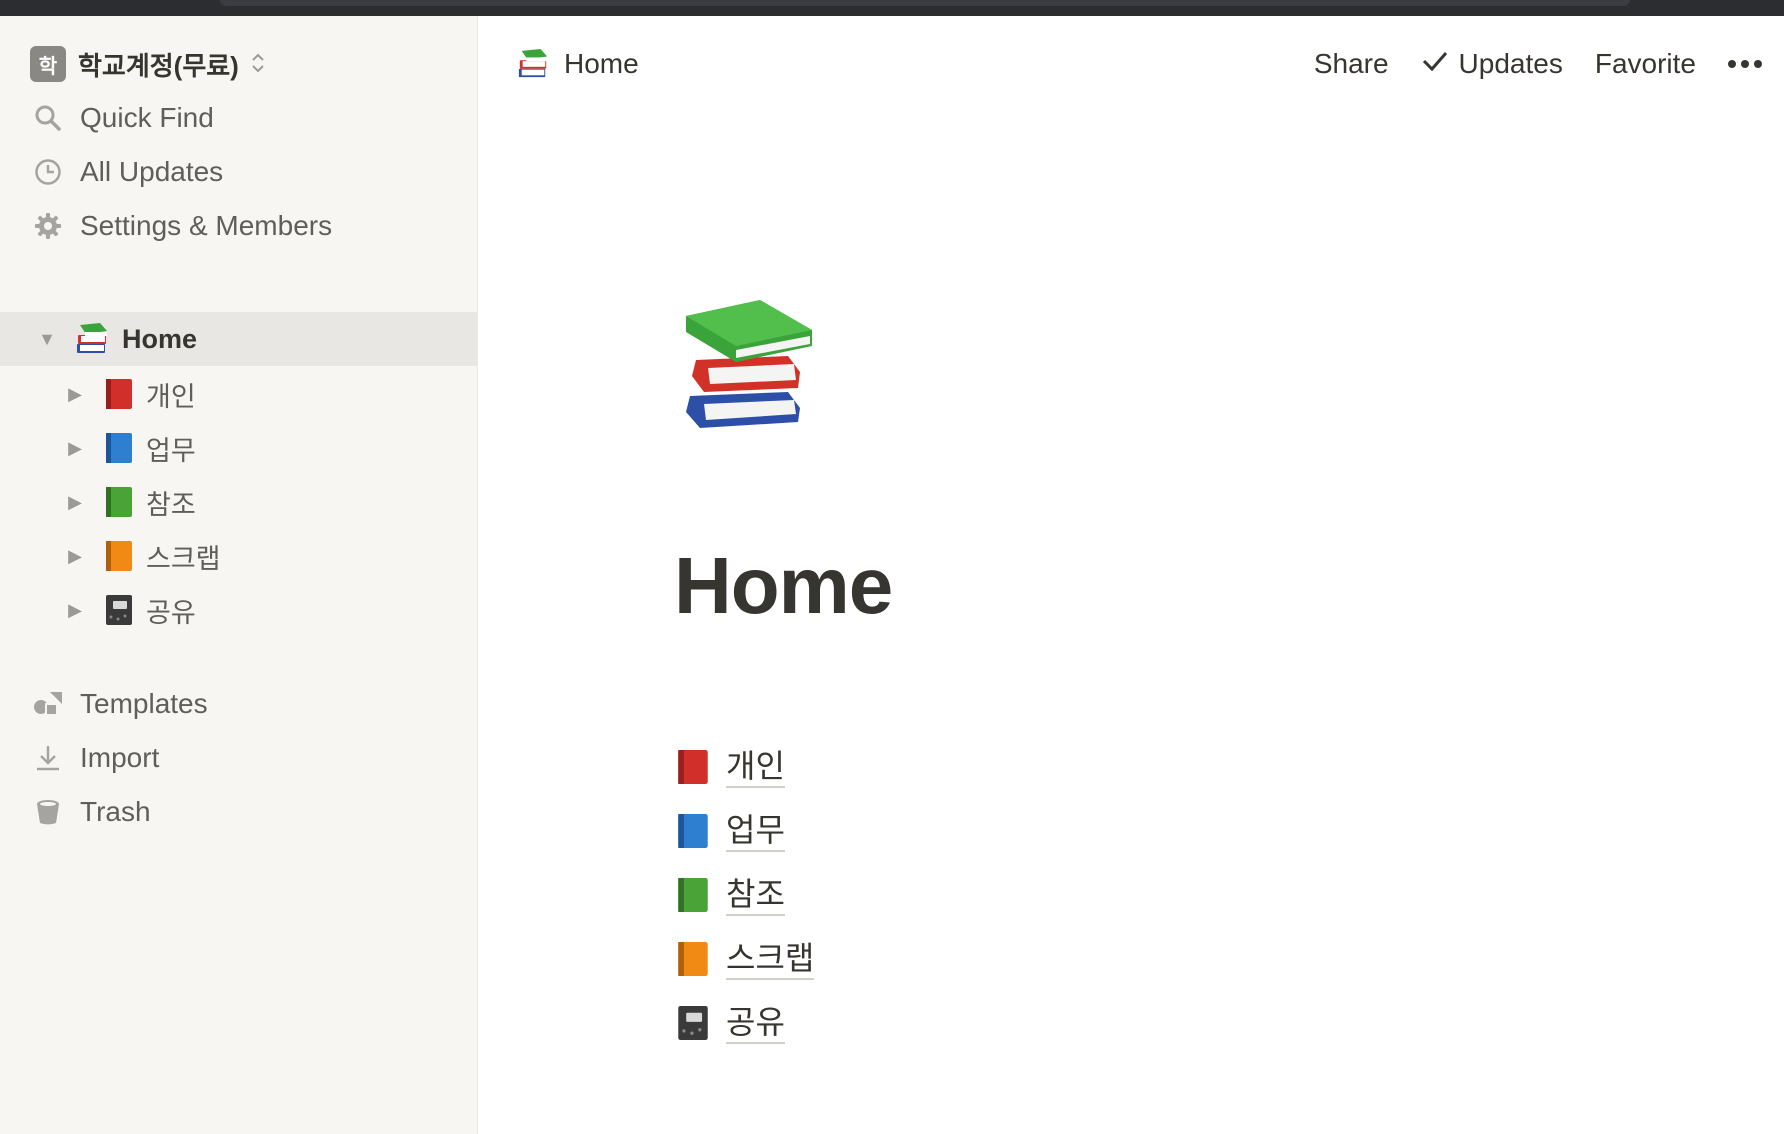  Describe the element at coordinates (48, 172) in the screenshot. I see `clock-icon` at that location.